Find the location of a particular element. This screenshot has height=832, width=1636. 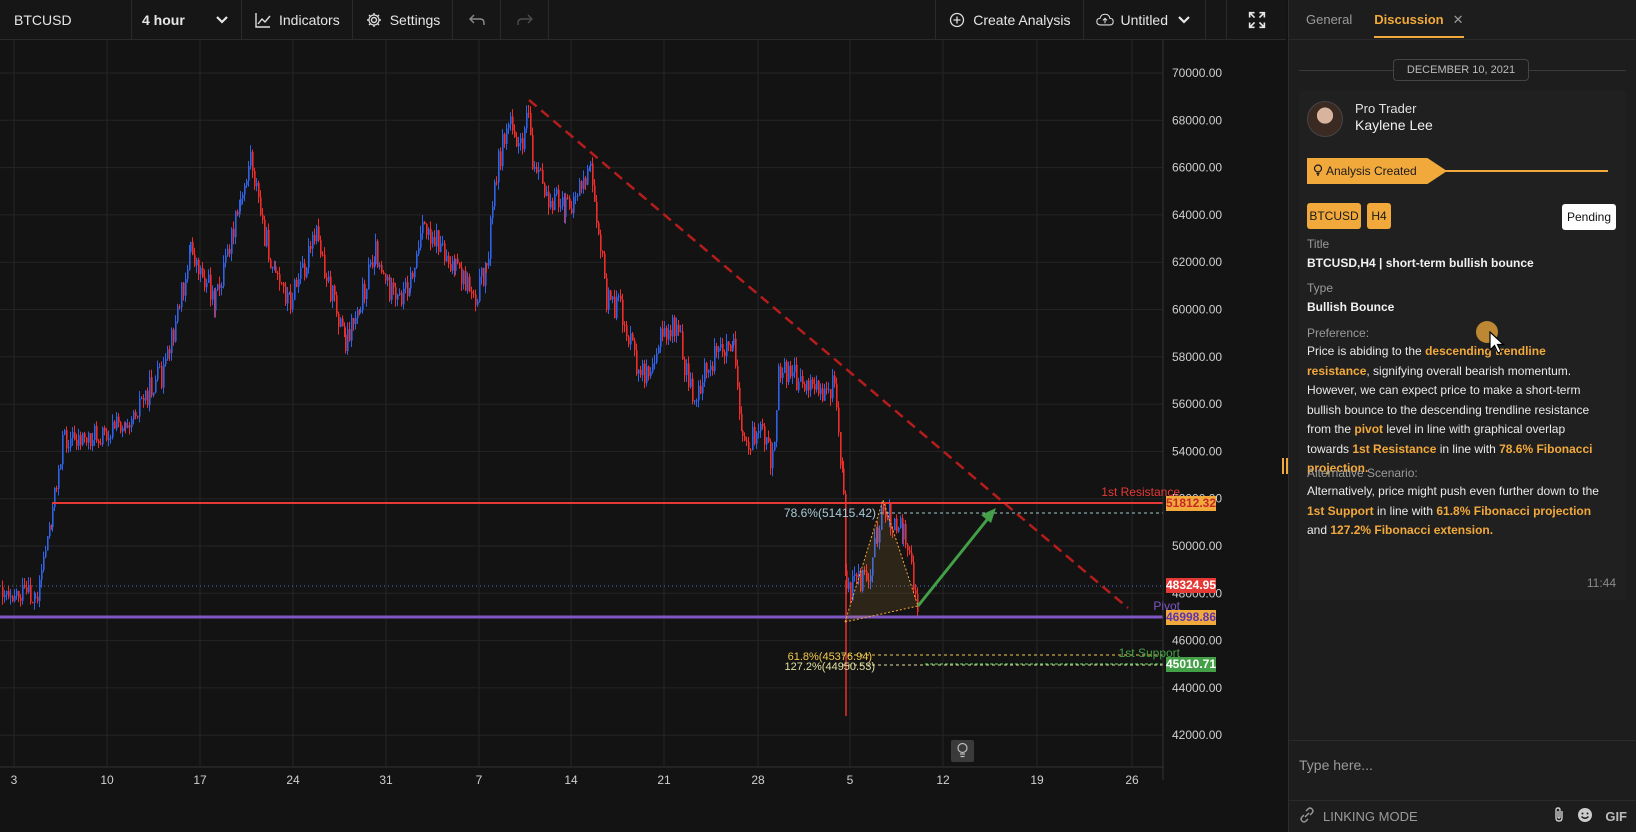

create-analysis-button: Create Analysis is located at coordinates (1010, 20).